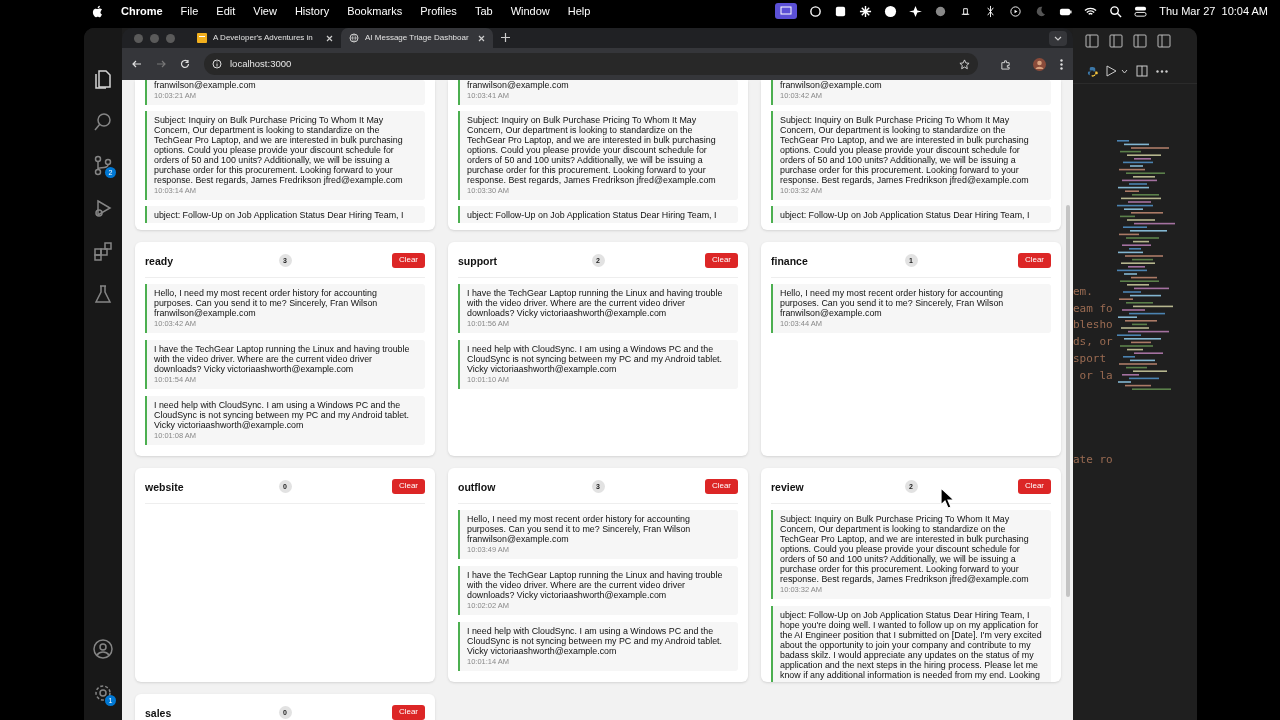 The height and width of the screenshot is (720, 1280). What do you see at coordinates (786, 11) in the screenshot?
I see `screen-share-icon` at bounding box center [786, 11].